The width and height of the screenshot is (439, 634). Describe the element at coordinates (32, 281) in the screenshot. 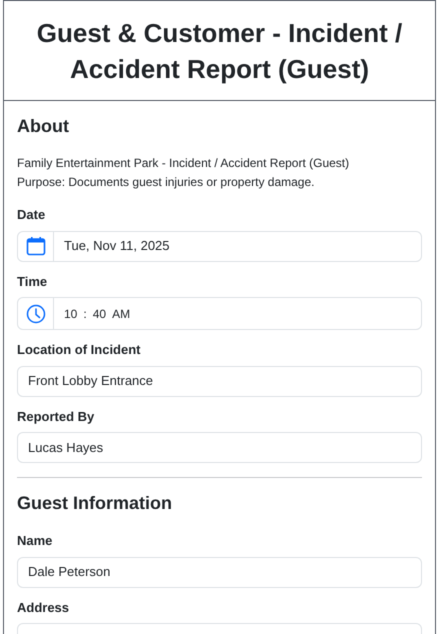

I see `field-label: Time` at that location.